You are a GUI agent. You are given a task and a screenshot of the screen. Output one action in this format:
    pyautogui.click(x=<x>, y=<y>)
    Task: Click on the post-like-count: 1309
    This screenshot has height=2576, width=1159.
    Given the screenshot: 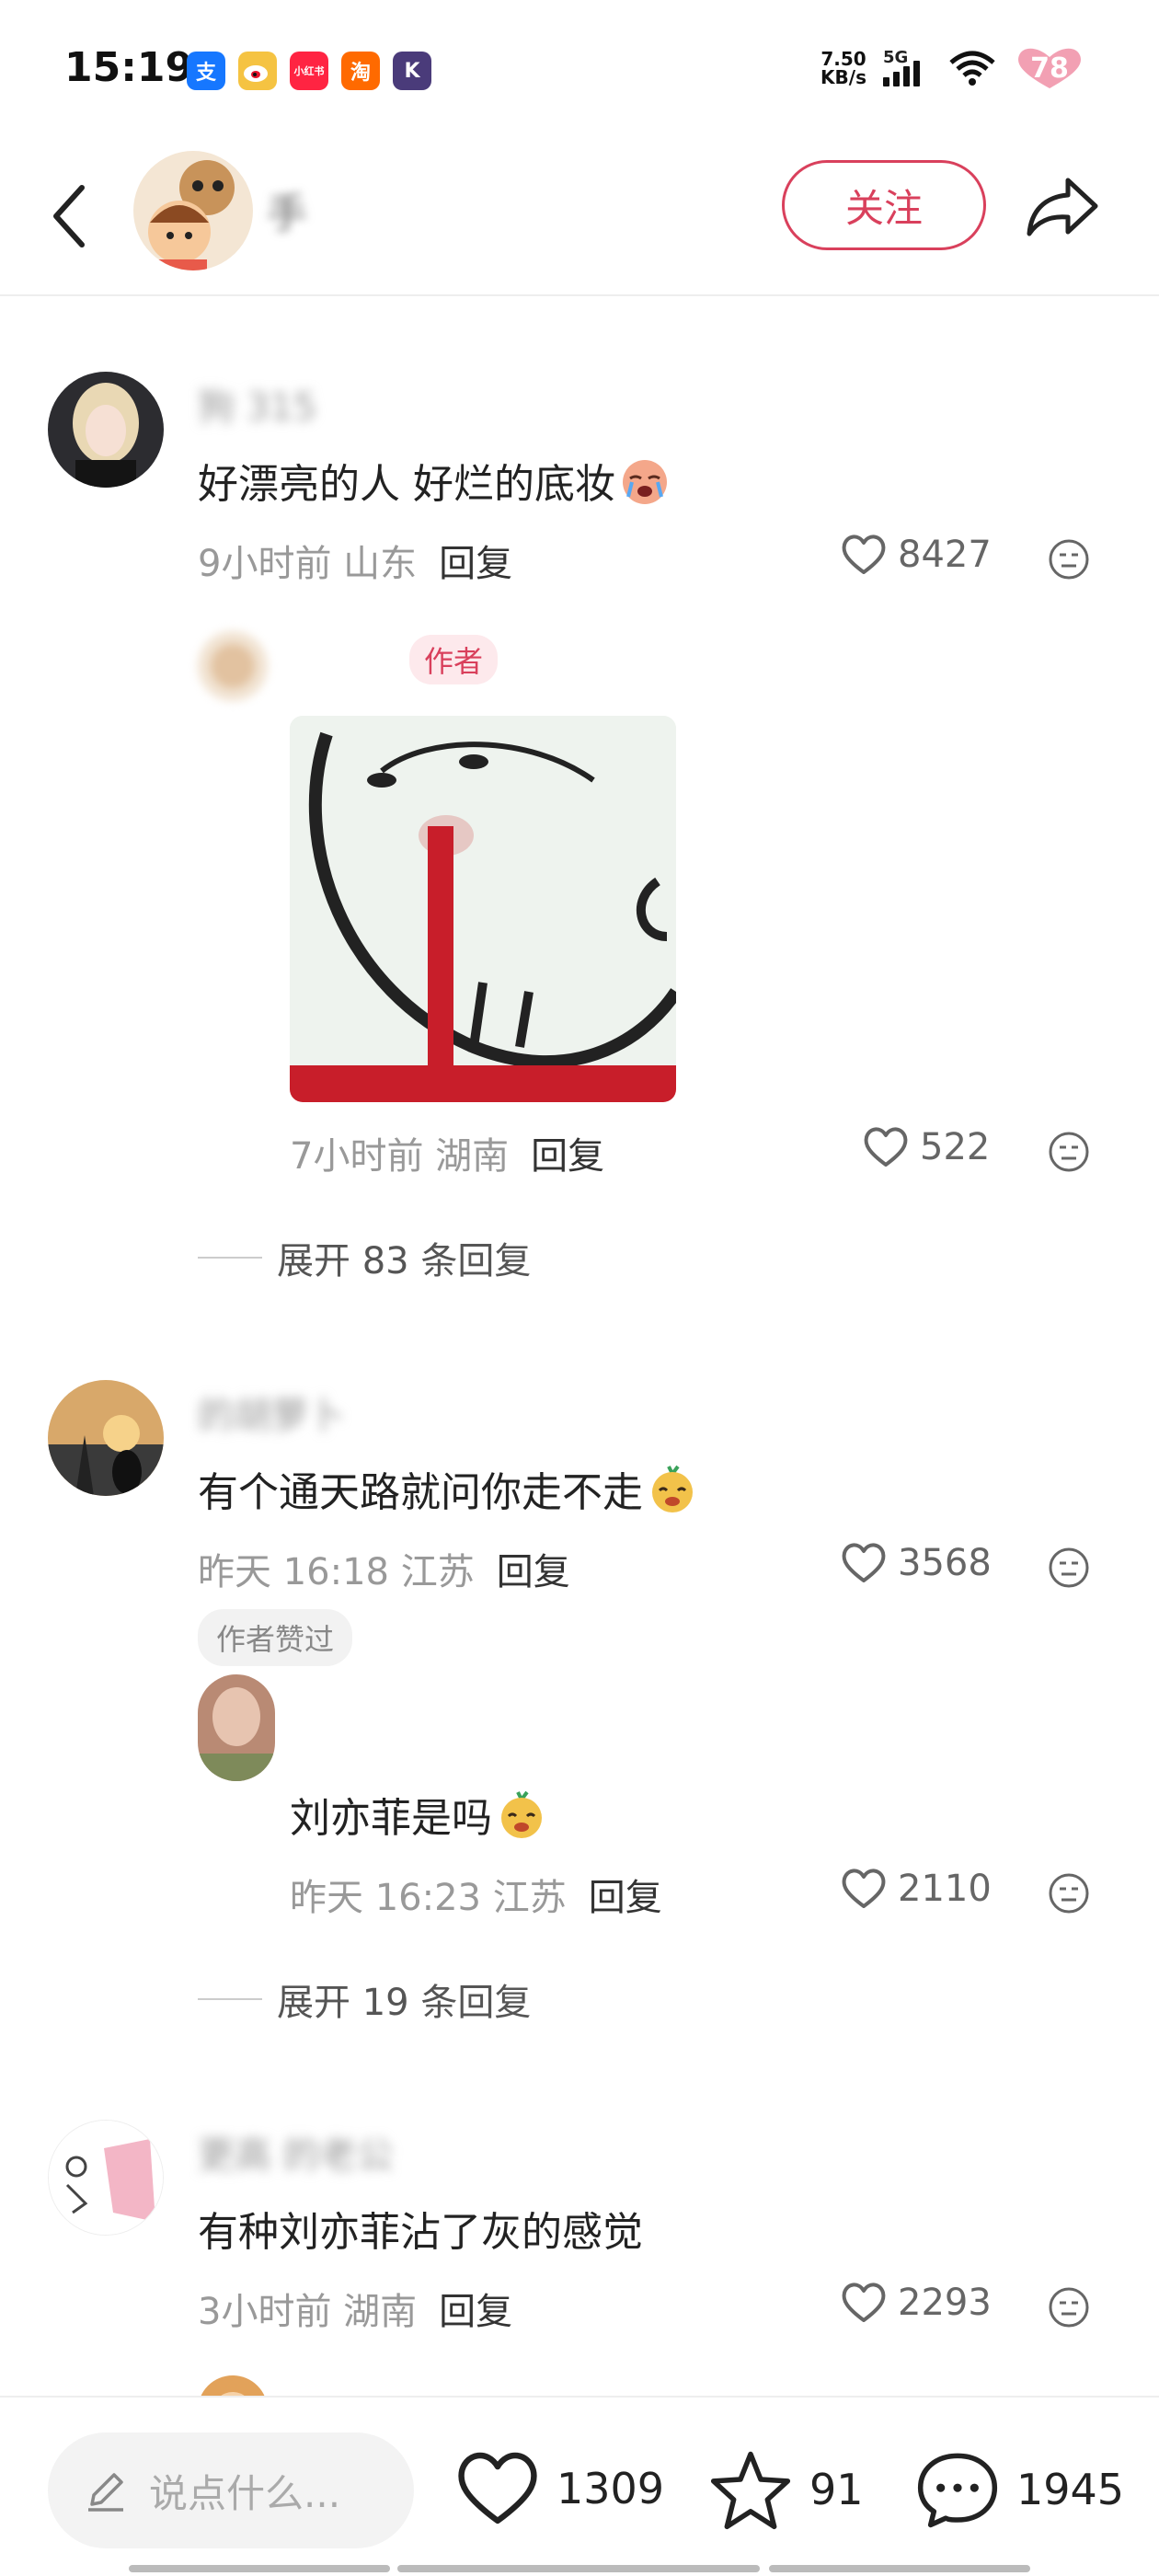 What is the action you would take?
    pyautogui.click(x=611, y=2488)
    